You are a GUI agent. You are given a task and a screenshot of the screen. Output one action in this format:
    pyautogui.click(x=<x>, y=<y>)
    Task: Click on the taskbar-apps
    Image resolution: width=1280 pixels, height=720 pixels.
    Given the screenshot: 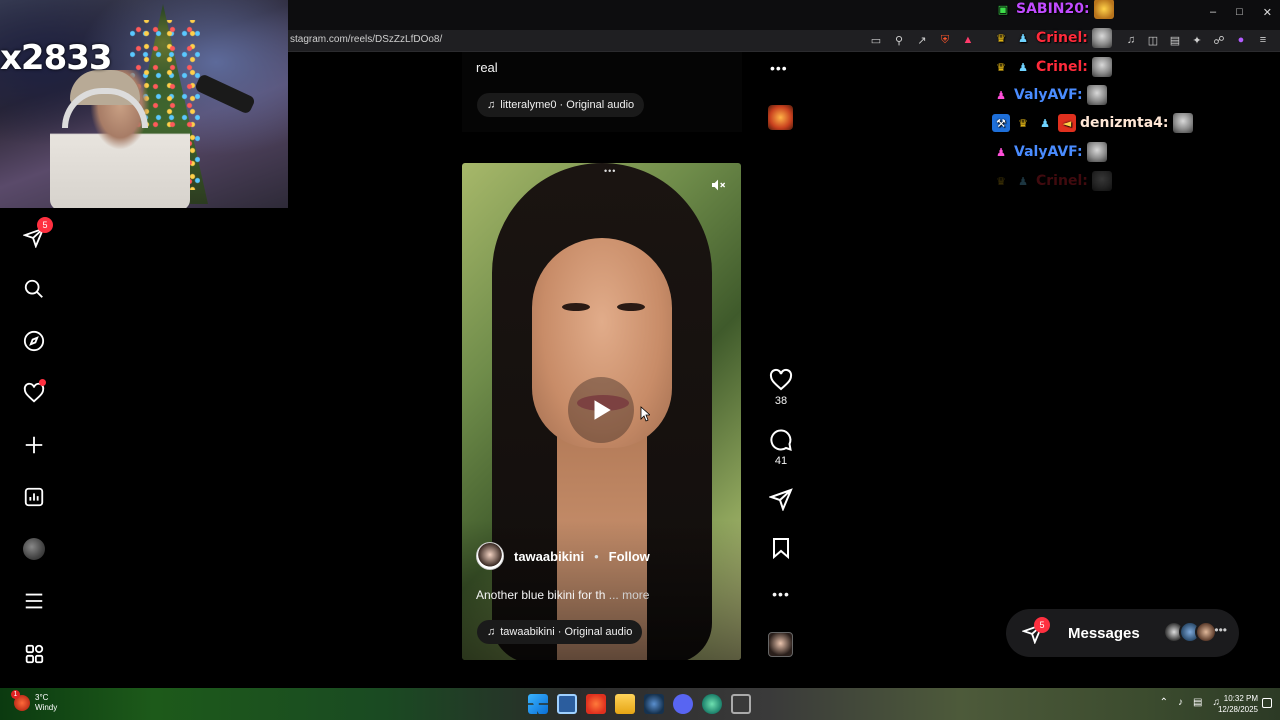 What is the action you would take?
    pyautogui.click(x=639, y=704)
    